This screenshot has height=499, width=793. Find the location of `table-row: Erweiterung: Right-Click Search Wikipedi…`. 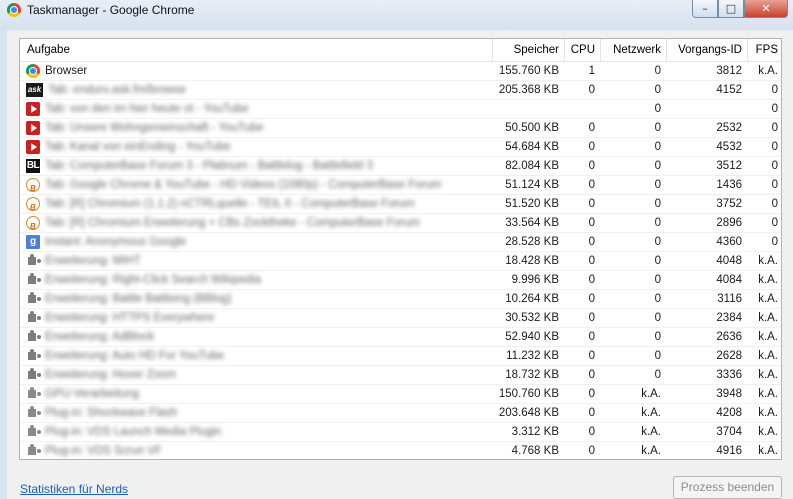

table-row: Erweiterung: Right-Click Search Wikipedi… is located at coordinates (400, 280).